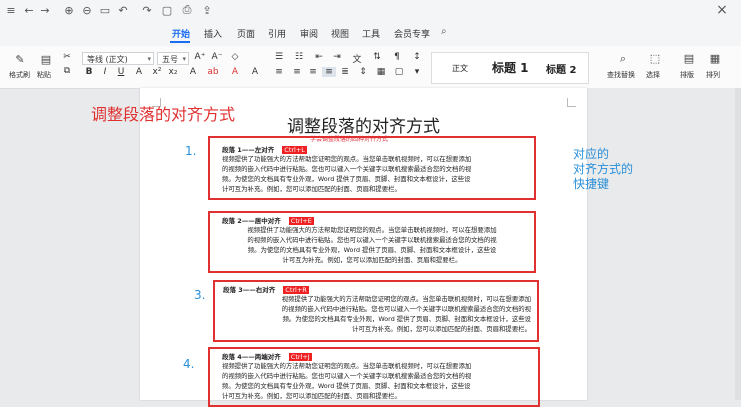  Describe the element at coordinates (189, 364) in the screenshot. I see `list-number: 4.` at that location.